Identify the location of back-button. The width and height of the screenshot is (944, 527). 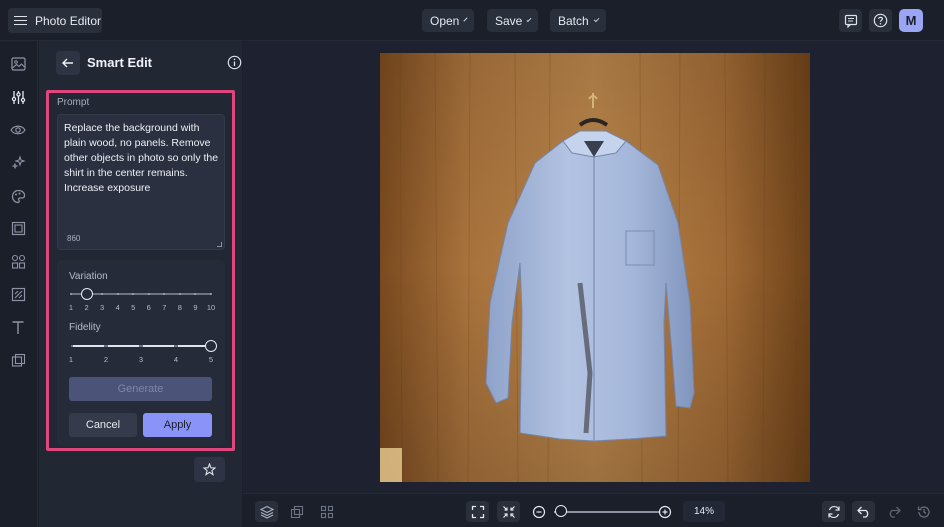
(68, 63).